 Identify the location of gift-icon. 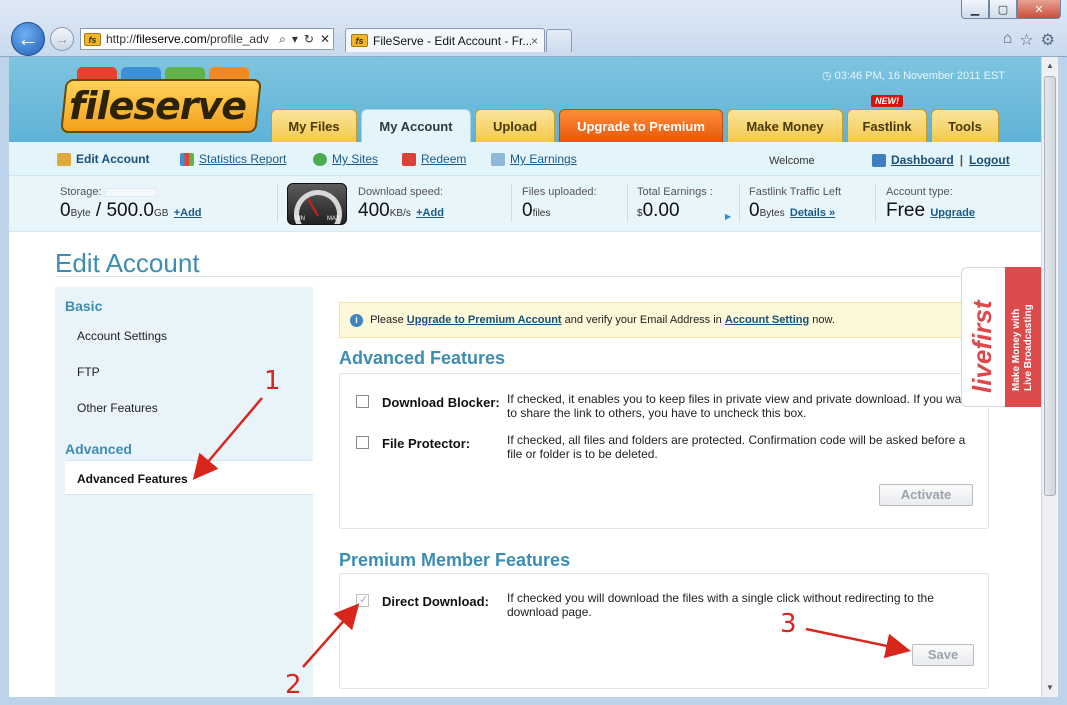
(409, 159).